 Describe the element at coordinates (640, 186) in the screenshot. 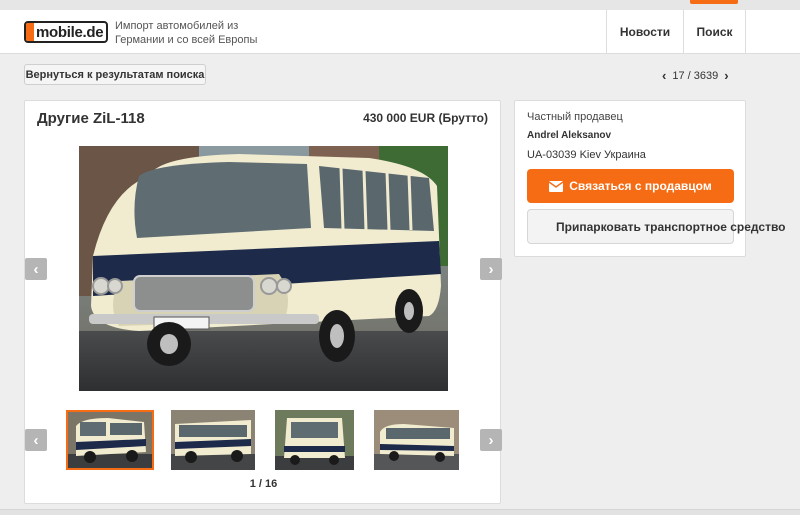

I see `contact-seller-label: Связаться с продавцом` at that location.